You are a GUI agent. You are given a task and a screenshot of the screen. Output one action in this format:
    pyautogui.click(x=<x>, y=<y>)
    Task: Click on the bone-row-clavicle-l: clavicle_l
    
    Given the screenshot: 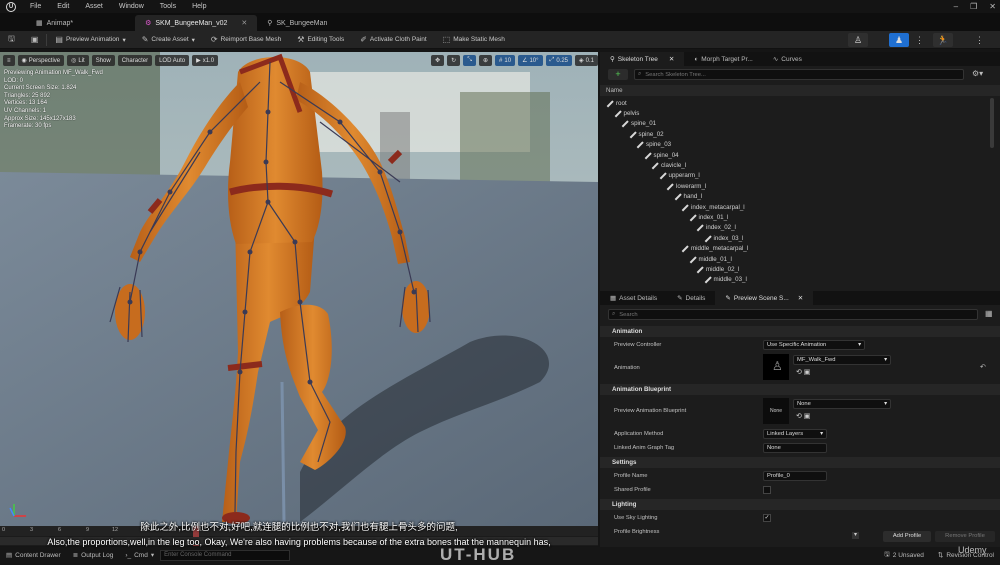 What is the action you would take?
    pyautogui.click(x=668, y=165)
    